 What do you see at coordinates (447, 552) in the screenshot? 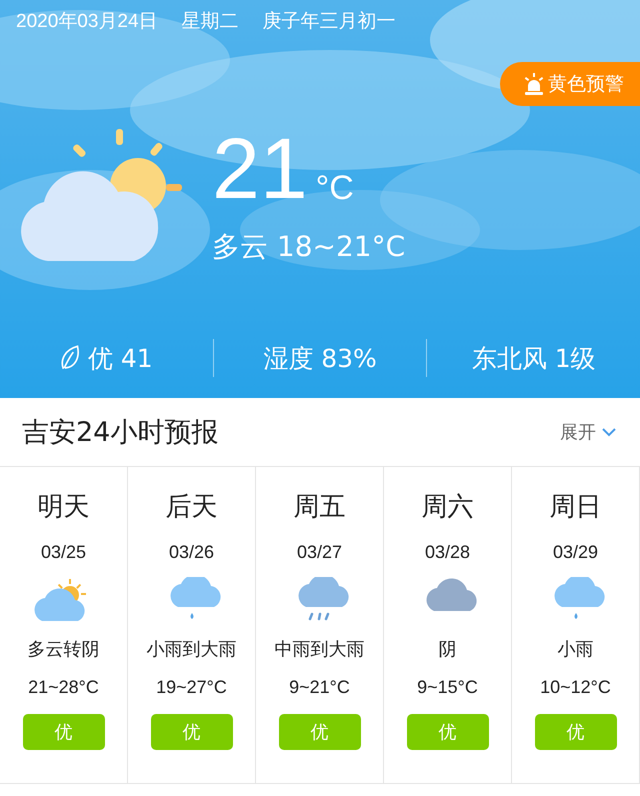
I see `date-text: 03/28` at bounding box center [447, 552].